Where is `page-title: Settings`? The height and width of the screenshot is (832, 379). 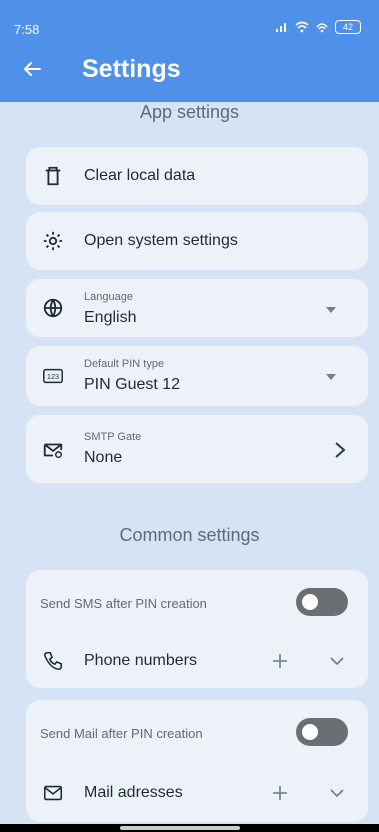
page-title: Settings is located at coordinates (131, 69).